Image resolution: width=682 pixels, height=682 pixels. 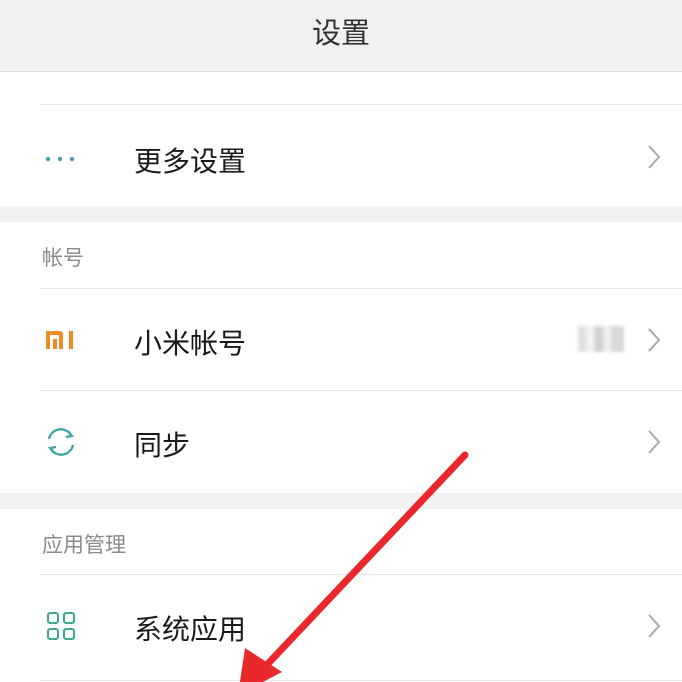 I want to click on page-title: 设置, so click(x=340, y=33).